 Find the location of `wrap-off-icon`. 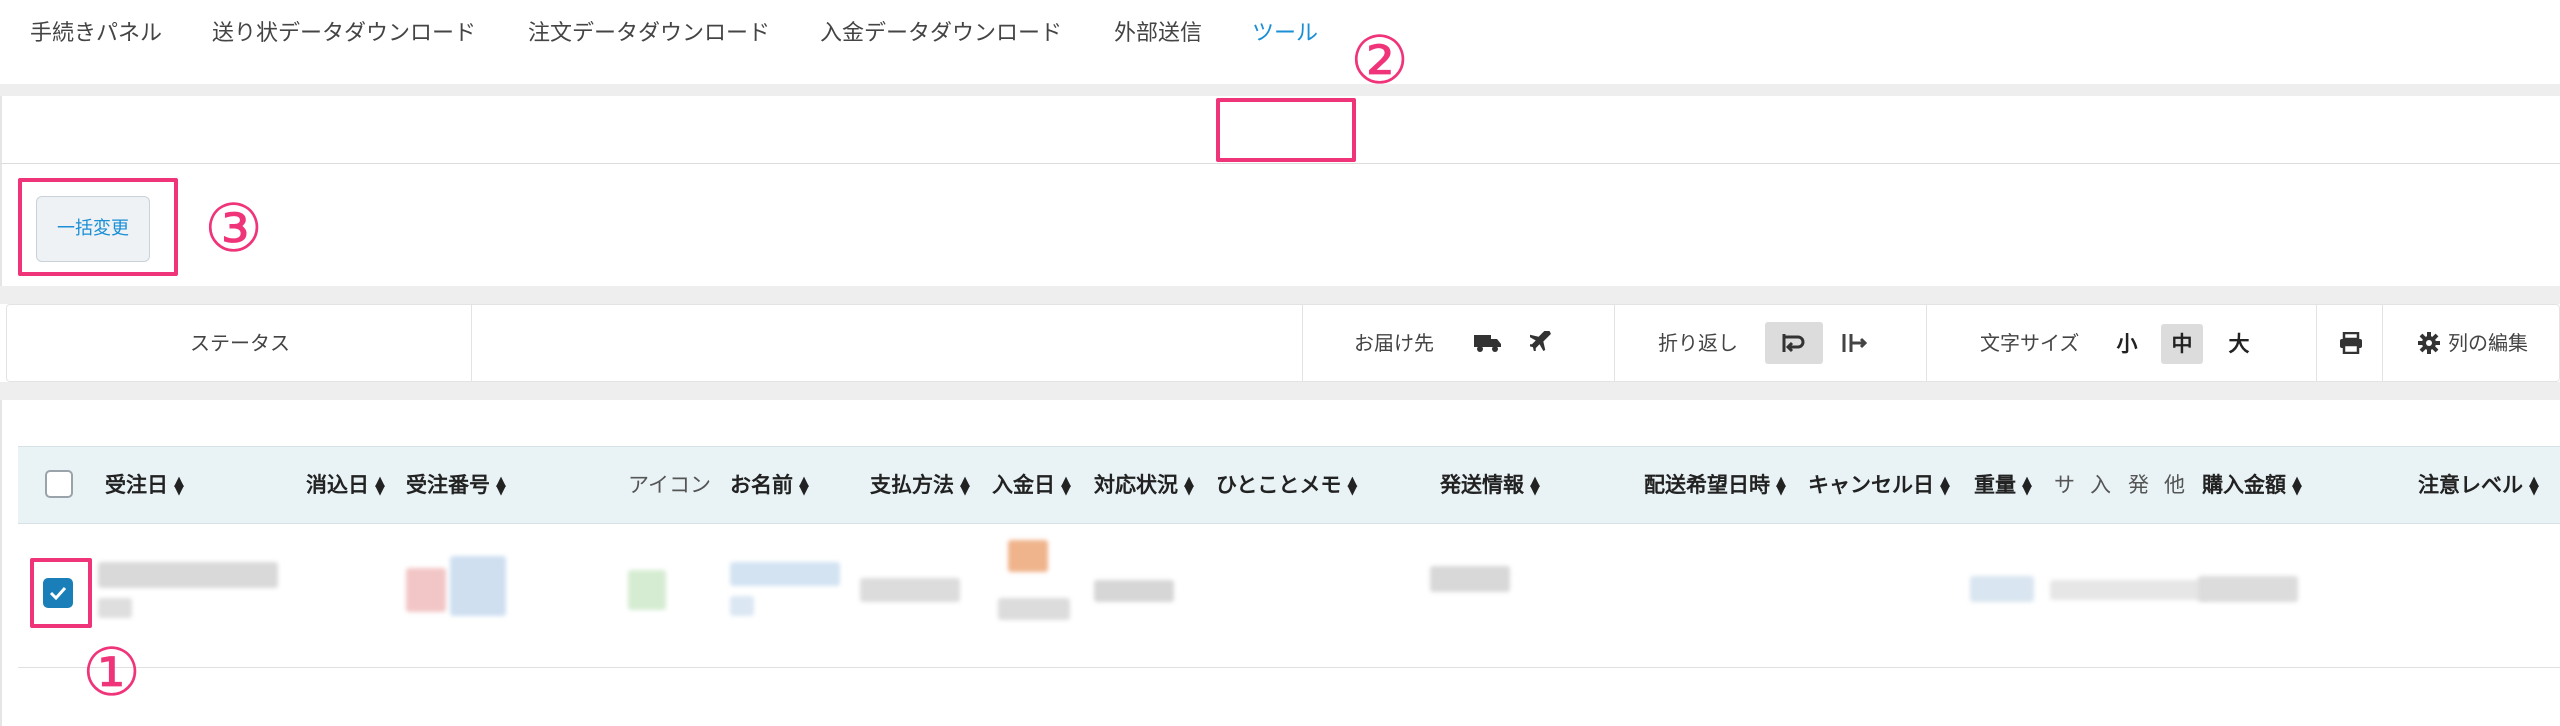

wrap-off-icon is located at coordinates (1855, 343).